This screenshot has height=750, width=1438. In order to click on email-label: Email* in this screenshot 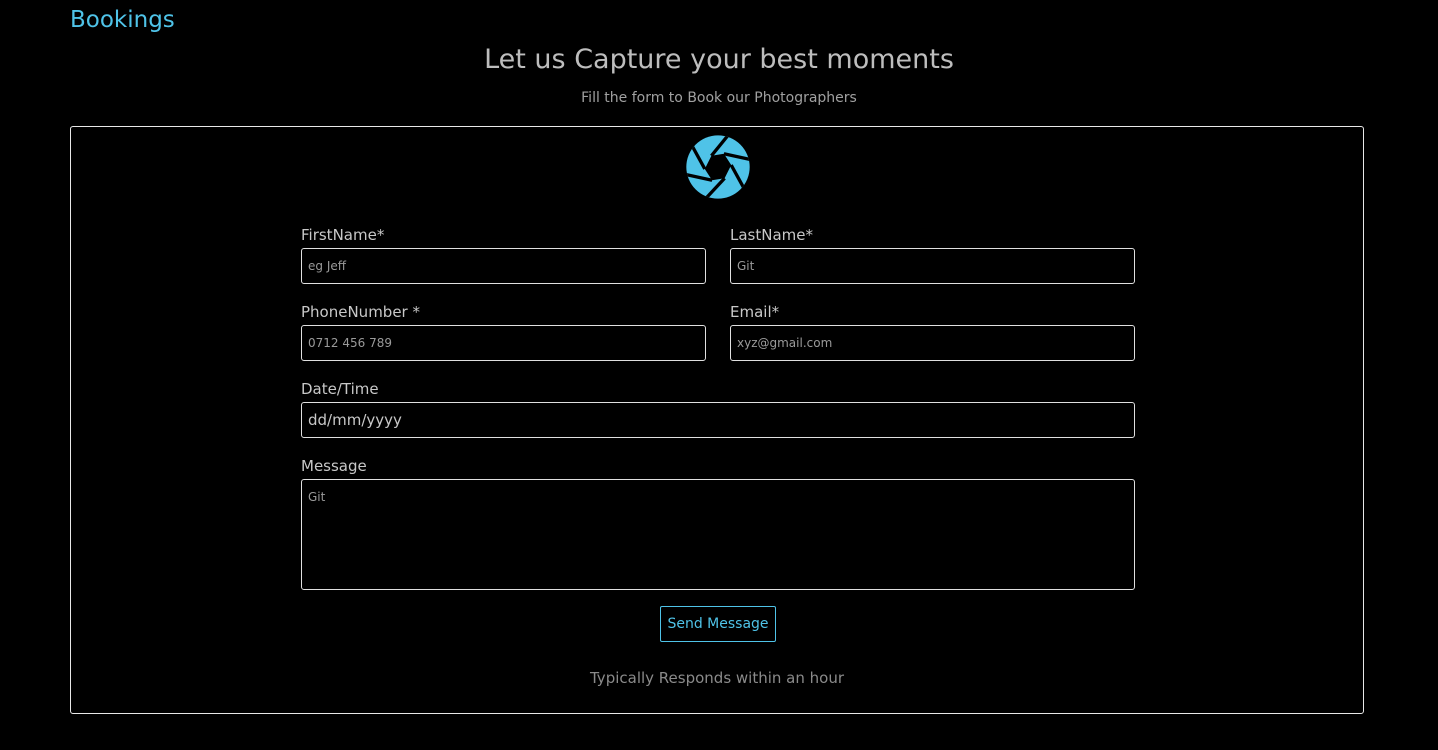, I will do `click(755, 312)`.